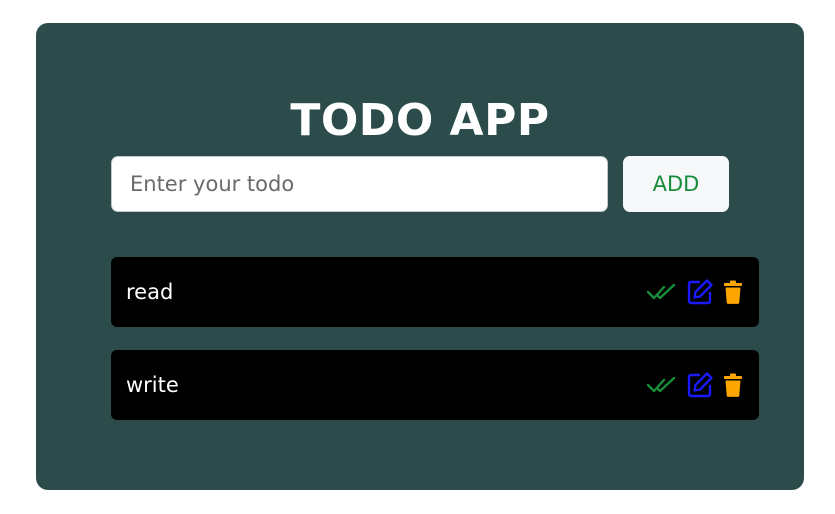 The height and width of the screenshot is (514, 835). Describe the element at coordinates (420, 120) in the screenshot. I see `page-title: TODO APP` at that location.